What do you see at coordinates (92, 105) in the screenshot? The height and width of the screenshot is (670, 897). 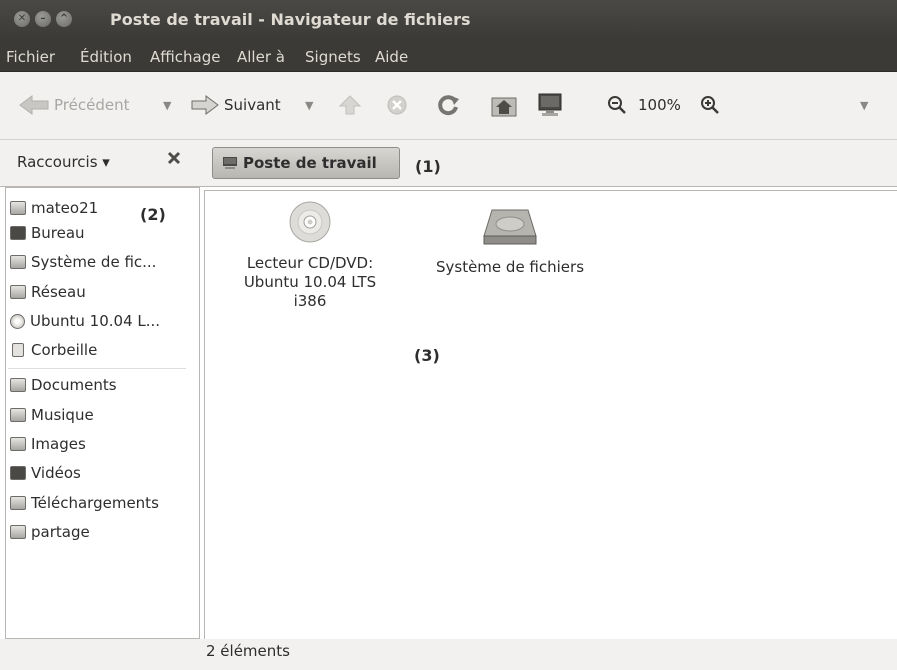 I see `back-label: Précédent` at bounding box center [92, 105].